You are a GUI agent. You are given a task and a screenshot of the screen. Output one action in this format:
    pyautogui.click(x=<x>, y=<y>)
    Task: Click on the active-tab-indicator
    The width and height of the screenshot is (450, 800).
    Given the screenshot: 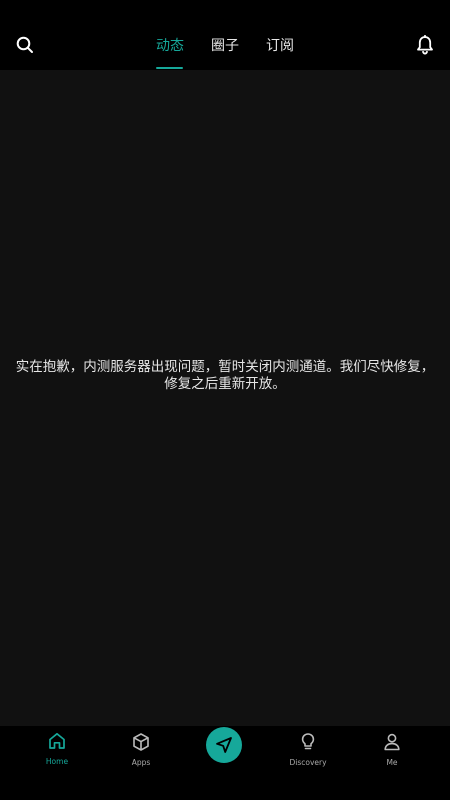 What is the action you would take?
    pyautogui.click(x=169, y=68)
    